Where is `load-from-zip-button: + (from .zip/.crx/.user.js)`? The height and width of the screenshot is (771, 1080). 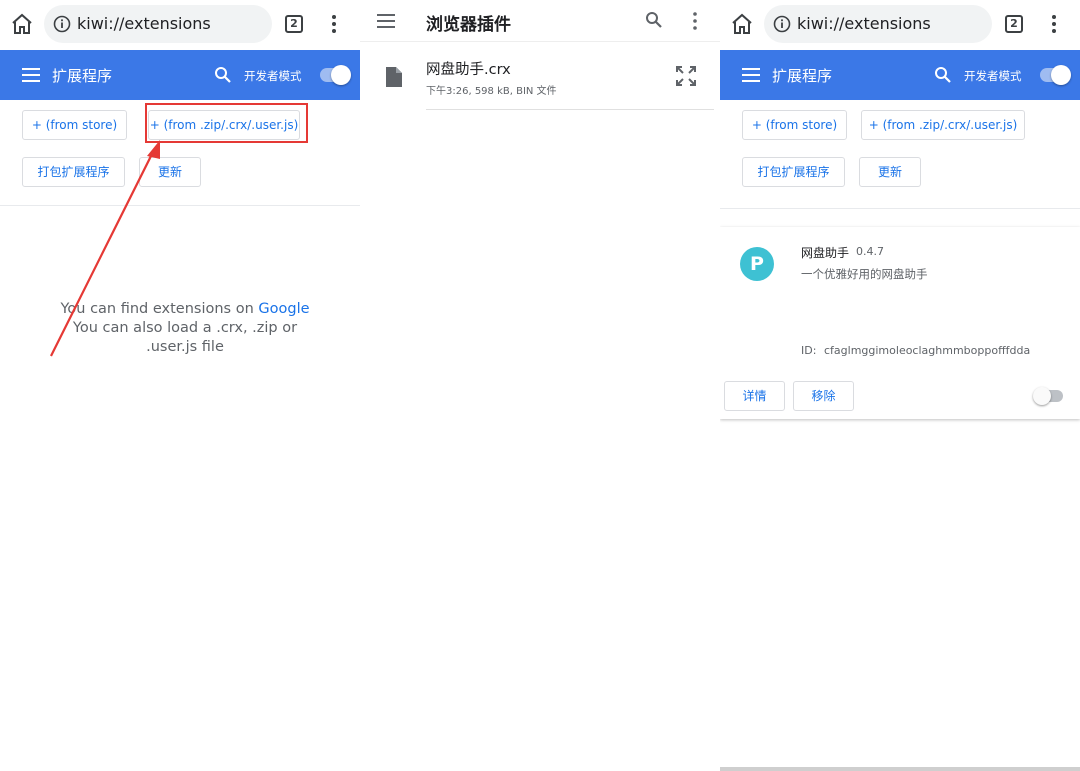
load-from-zip-button: + (from .zip/.crx/.user.js) is located at coordinates (943, 125).